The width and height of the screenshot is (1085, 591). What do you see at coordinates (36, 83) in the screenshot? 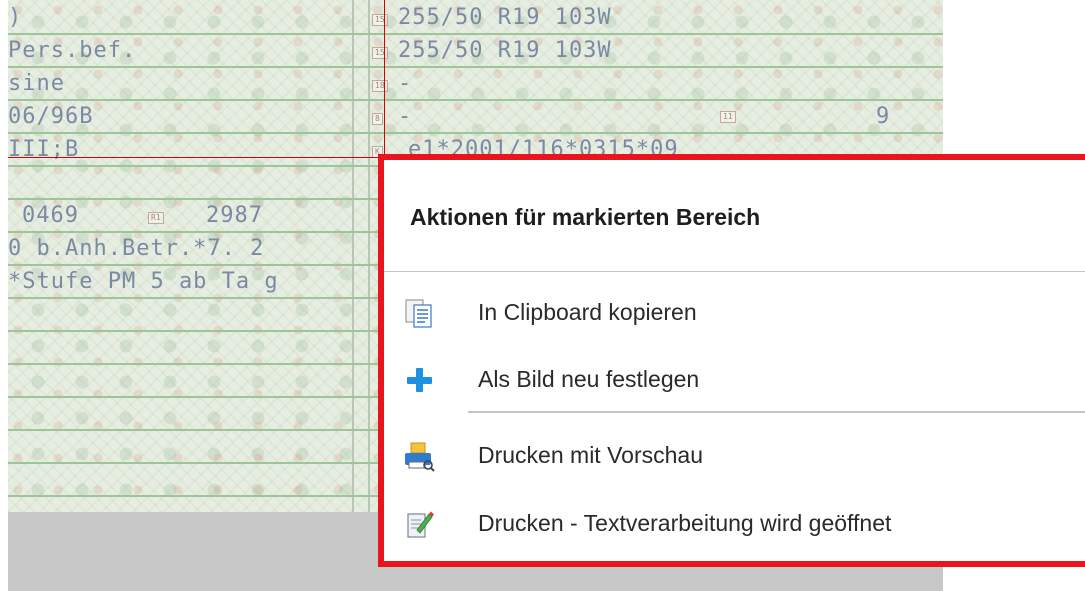
I see `row-left-text: sine` at bounding box center [36, 83].